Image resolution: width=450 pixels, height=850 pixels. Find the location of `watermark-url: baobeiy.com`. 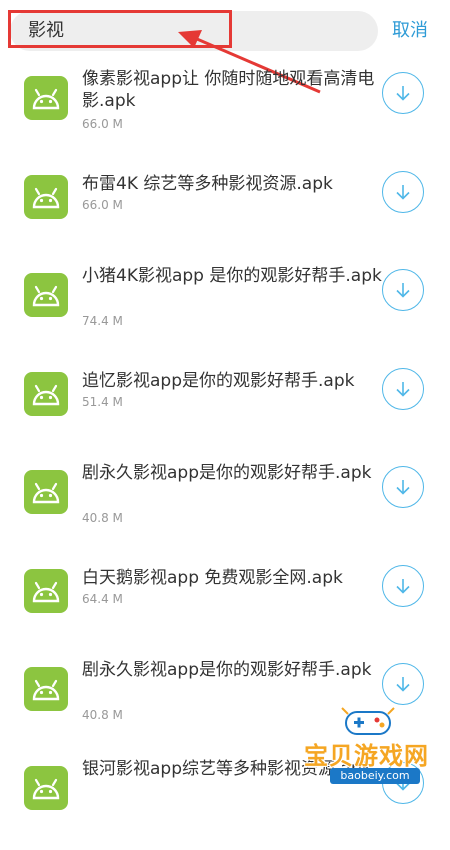

watermark-url: baobeiy.com is located at coordinates (375, 776).